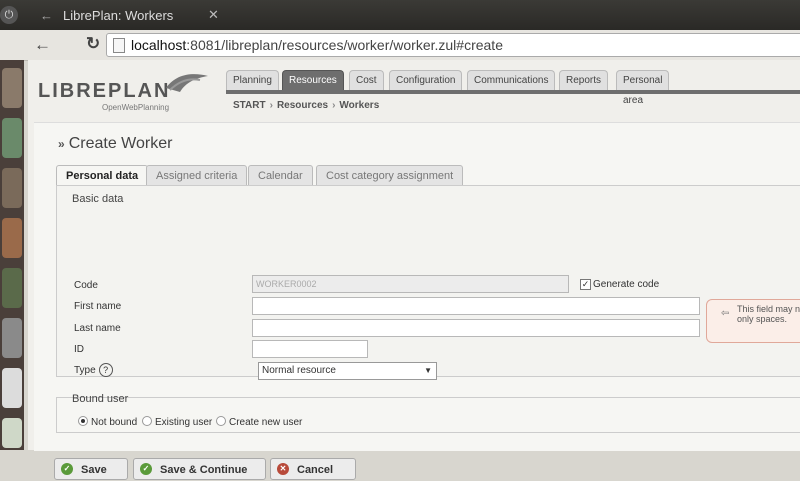 The width and height of the screenshot is (800, 481). I want to click on save-continue-label: Save & Continue, so click(204, 470).